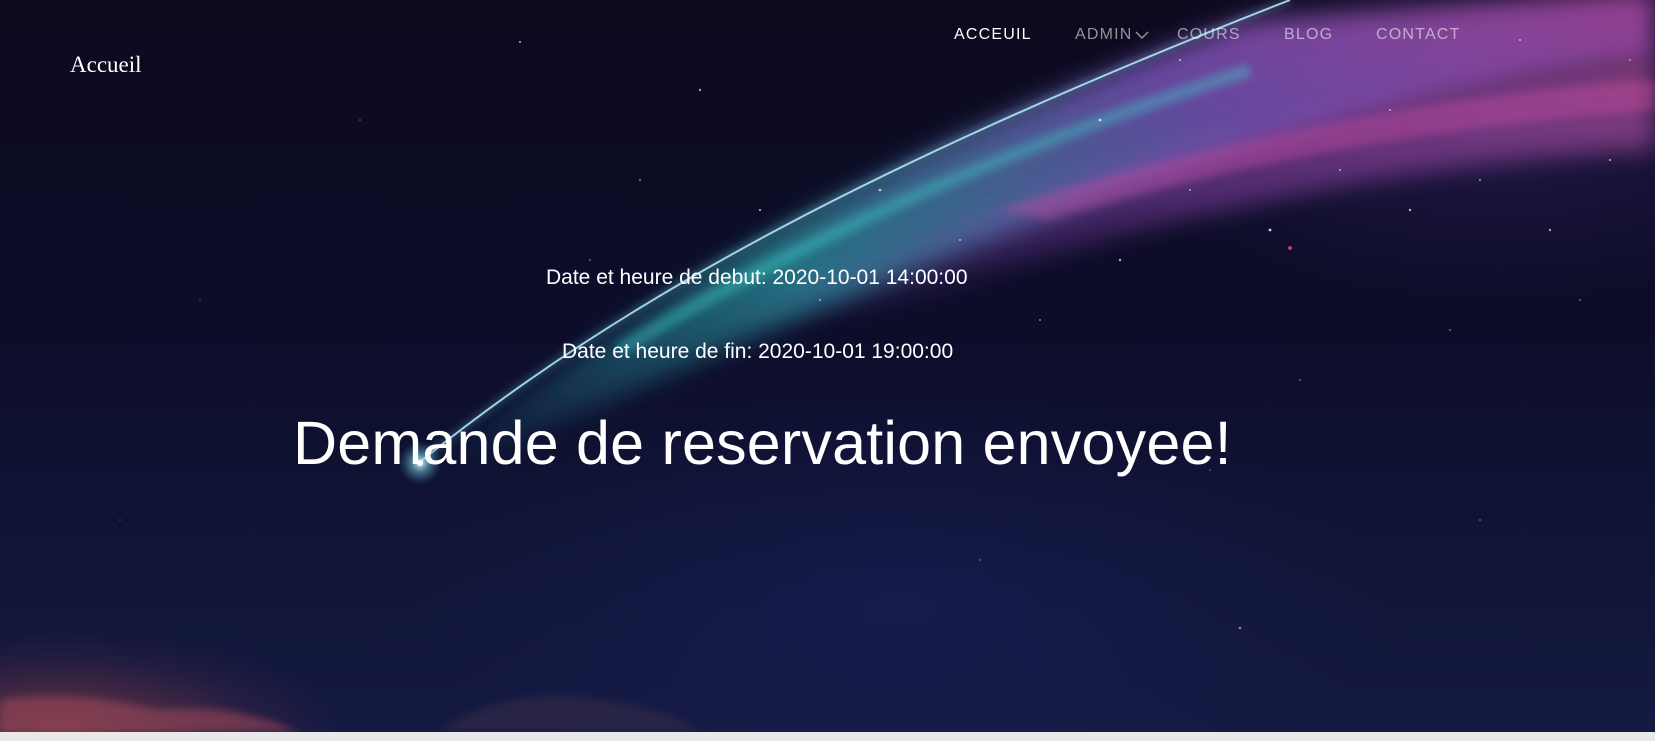  I want to click on nav-item-contact: CONTACT, so click(1418, 35).